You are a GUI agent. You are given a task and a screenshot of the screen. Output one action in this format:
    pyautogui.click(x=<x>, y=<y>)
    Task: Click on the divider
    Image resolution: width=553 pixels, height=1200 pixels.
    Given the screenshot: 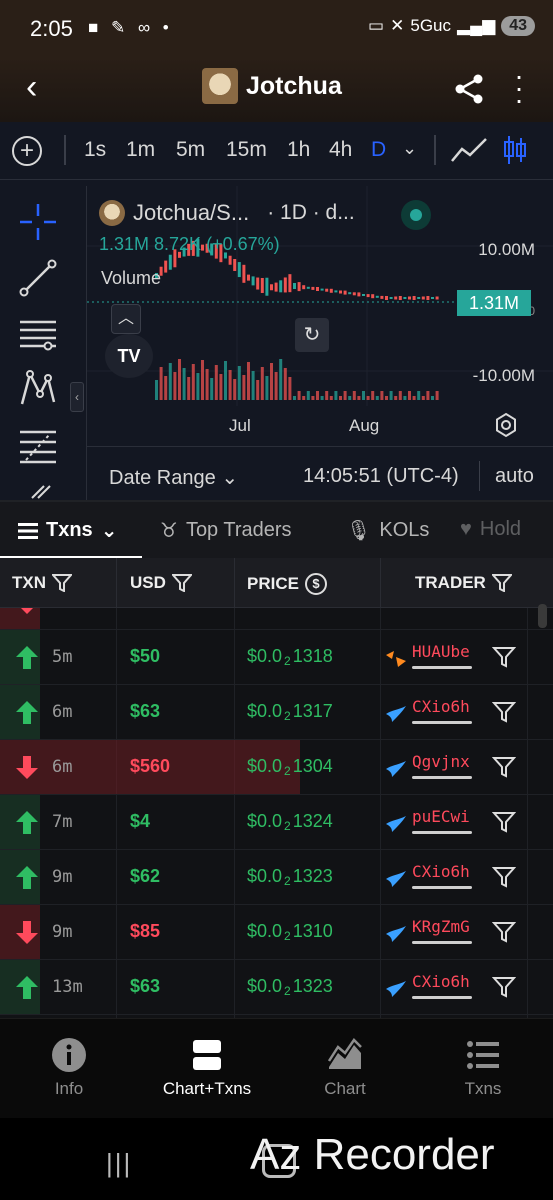 What is the action you would take?
    pyautogui.click(x=479, y=476)
    